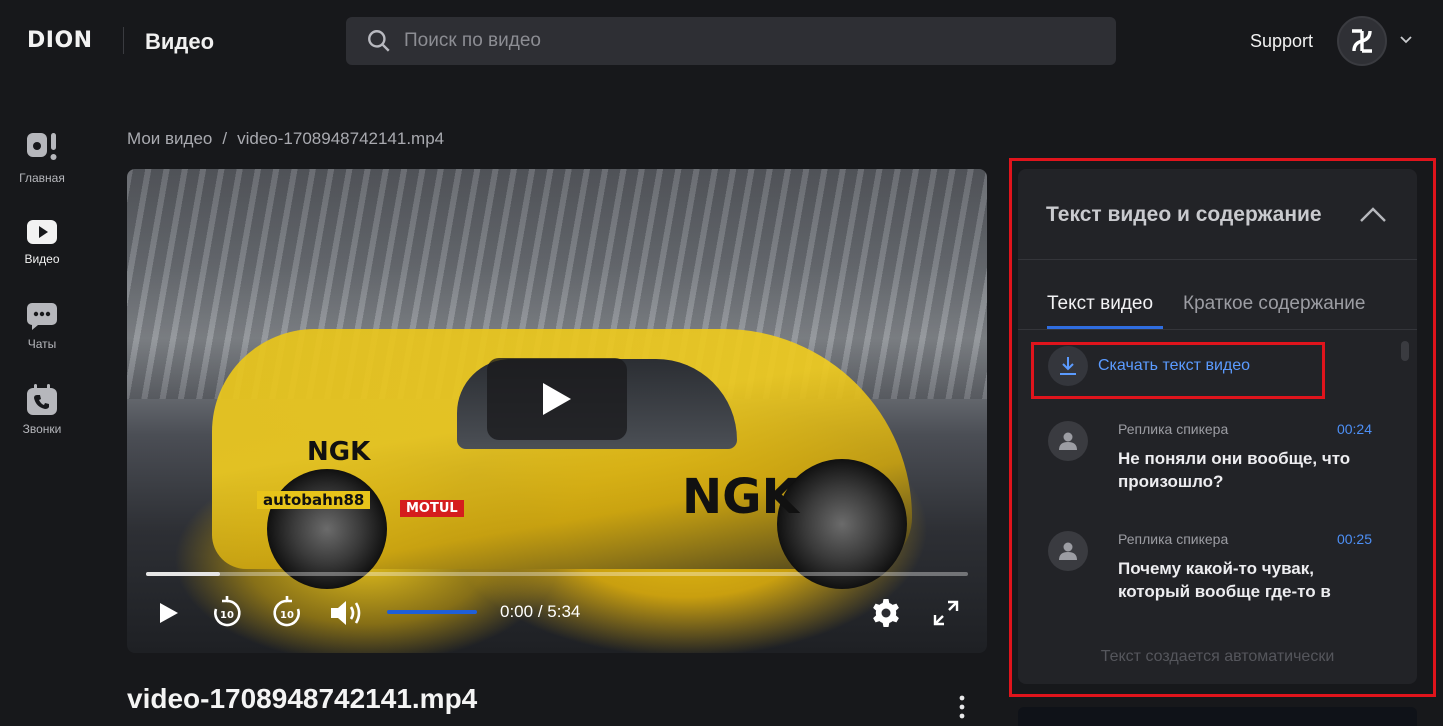  Describe the element at coordinates (1217, 656) in the screenshot. I see `auto-generated-note: Текст создается автоматически` at that location.